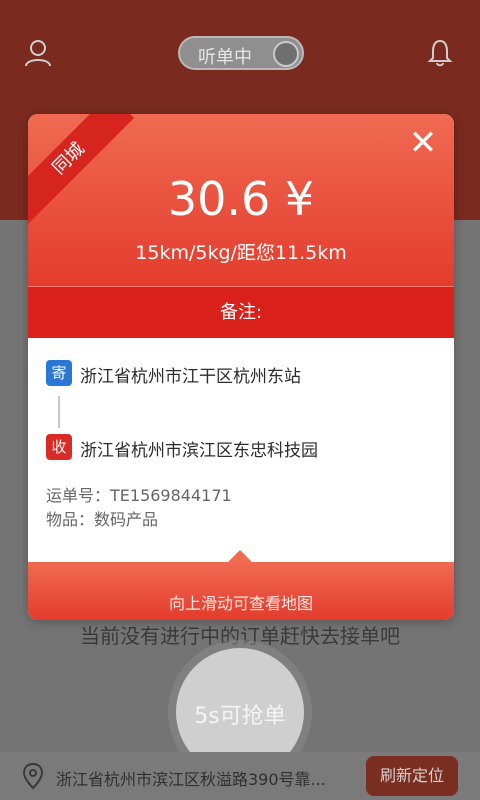  Describe the element at coordinates (241, 253) in the screenshot. I see `order-meta: 15km/5kg/距您11.5km` at that location.